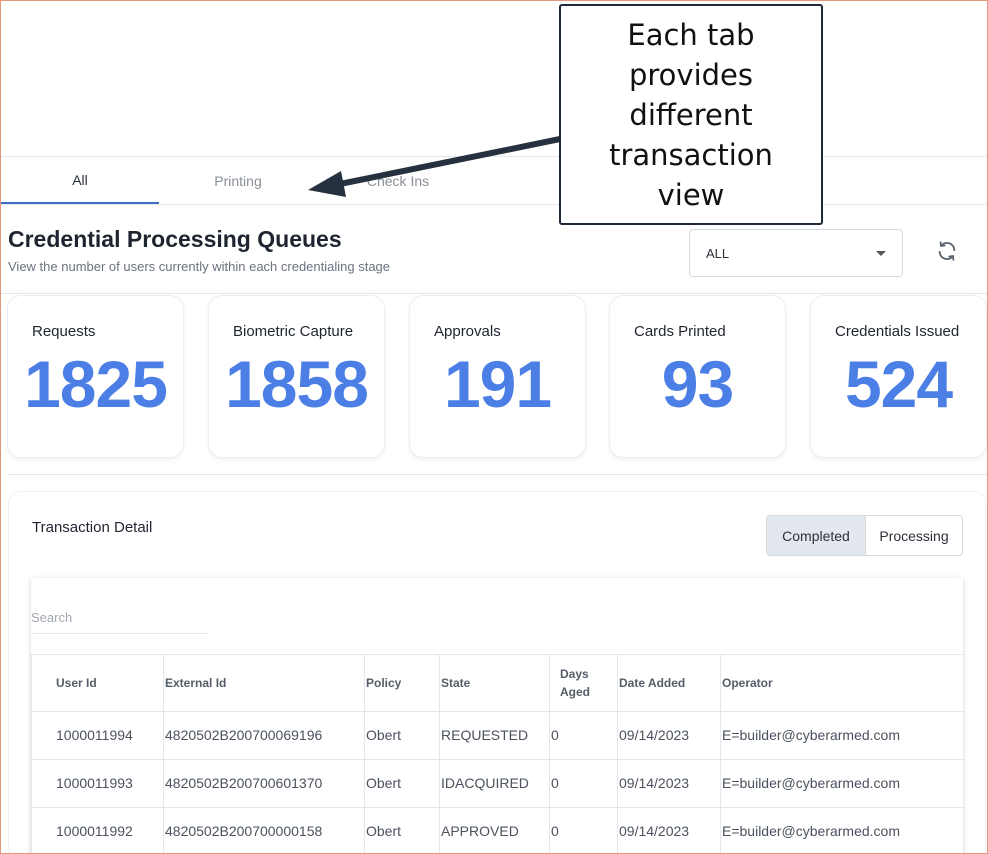 The width and height of the screenshot is (988, 854). I want to click on column-header-policy: Policy, so click(402, 683).